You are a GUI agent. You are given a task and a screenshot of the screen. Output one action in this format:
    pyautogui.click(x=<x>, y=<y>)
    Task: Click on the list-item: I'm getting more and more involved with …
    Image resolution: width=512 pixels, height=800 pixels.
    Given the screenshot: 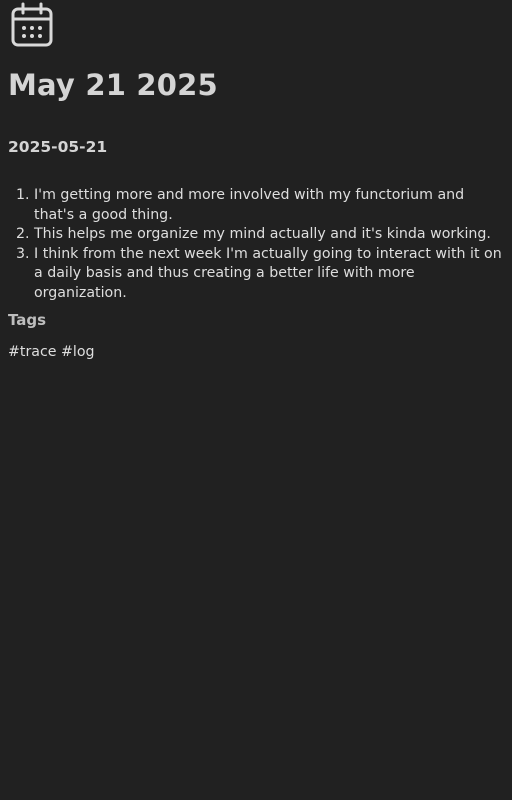 What is the action you would take?
    pyautogui.click(x=271, y=205)
    